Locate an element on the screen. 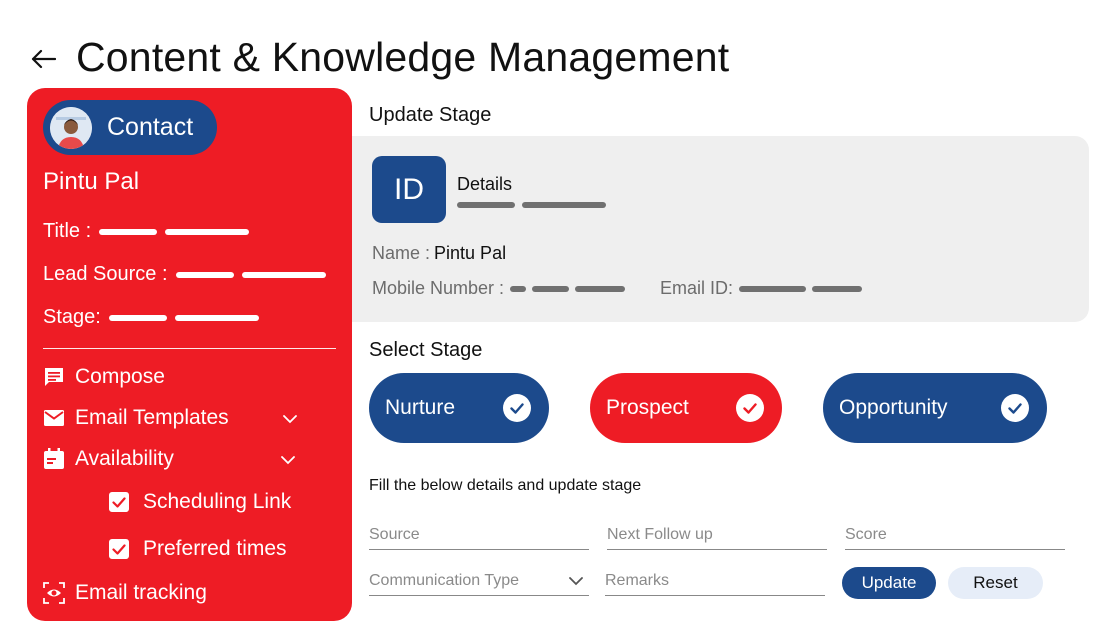  title-row: Title : is located at coordinates (146, 231).